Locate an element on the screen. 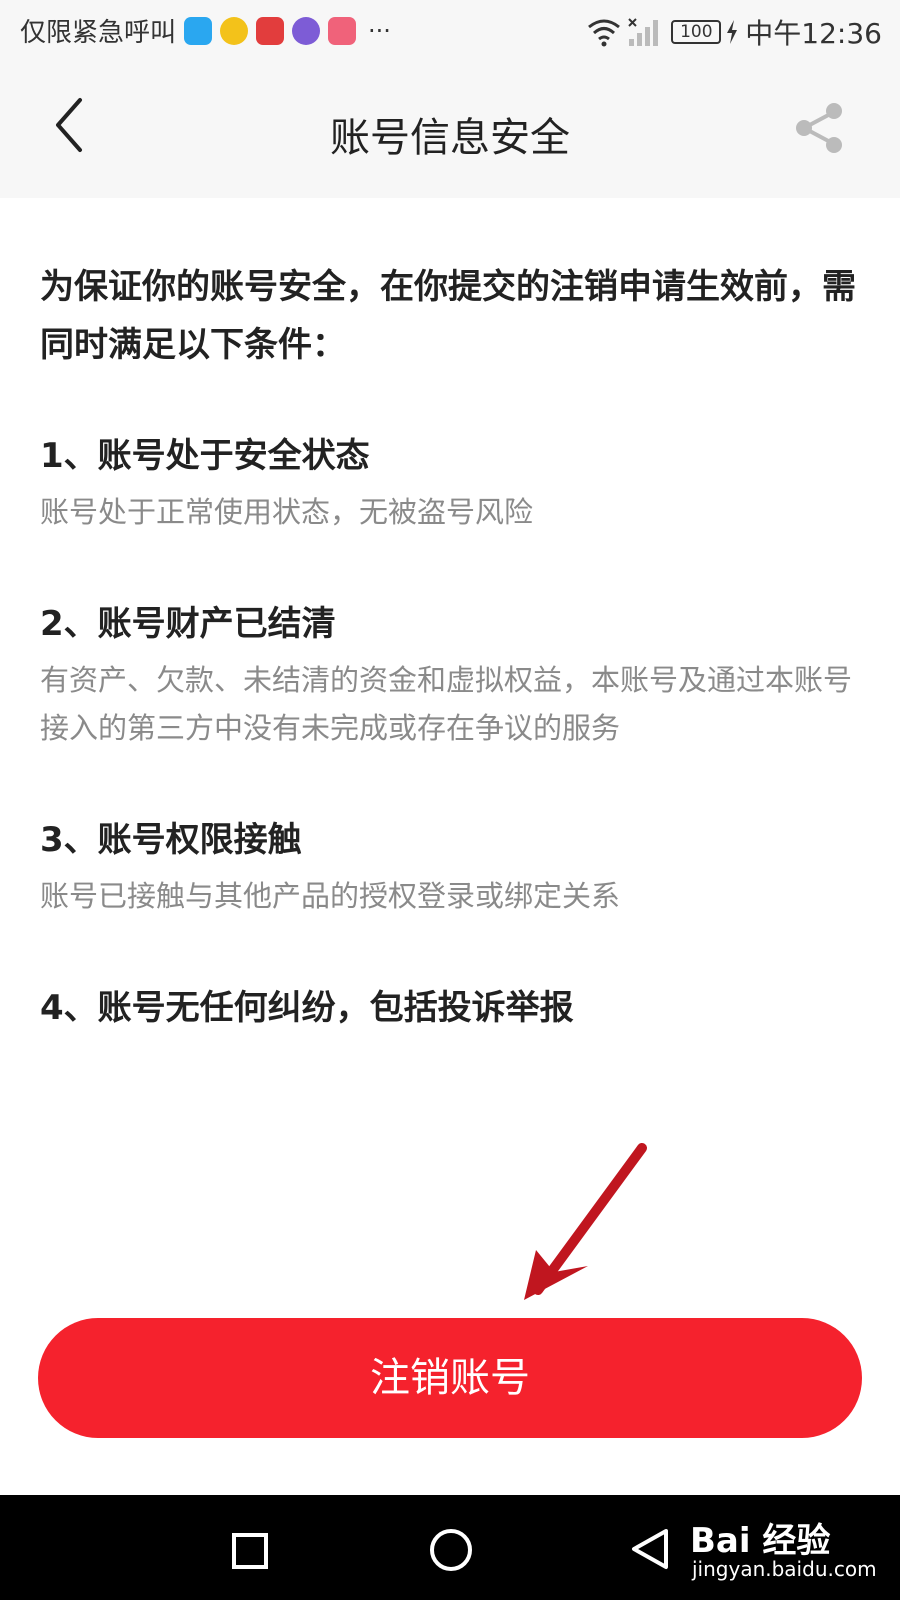 The height and width of the screenshot is (1600, 900). baidu-watermark: Bai 经验 is located at coordinates (760, 1541).